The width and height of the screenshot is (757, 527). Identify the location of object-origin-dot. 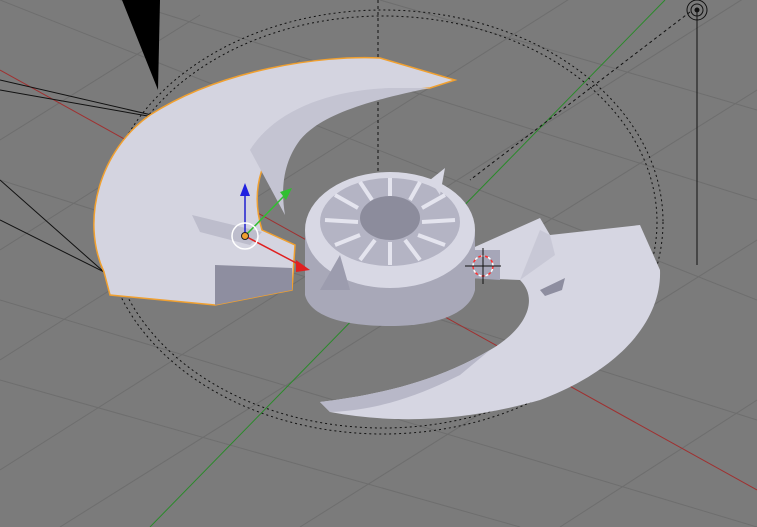
(245, 236).